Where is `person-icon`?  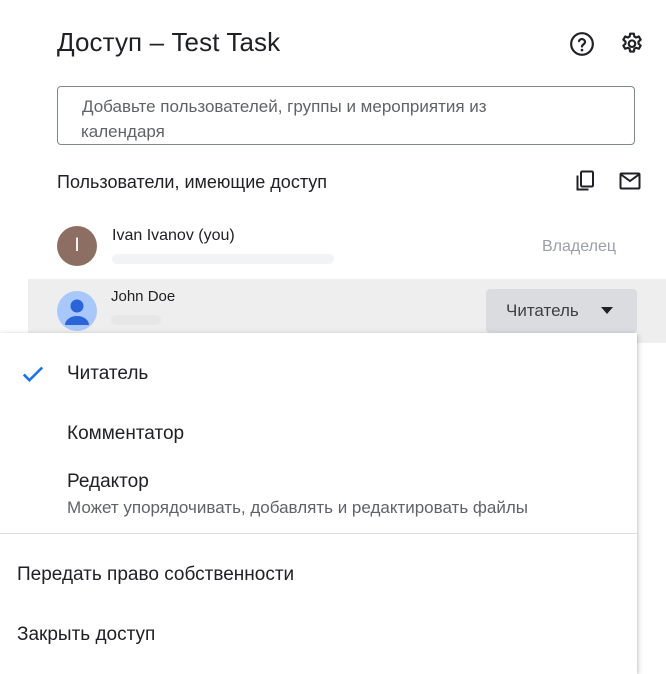 person-icon is located at coordinates (77, 312).